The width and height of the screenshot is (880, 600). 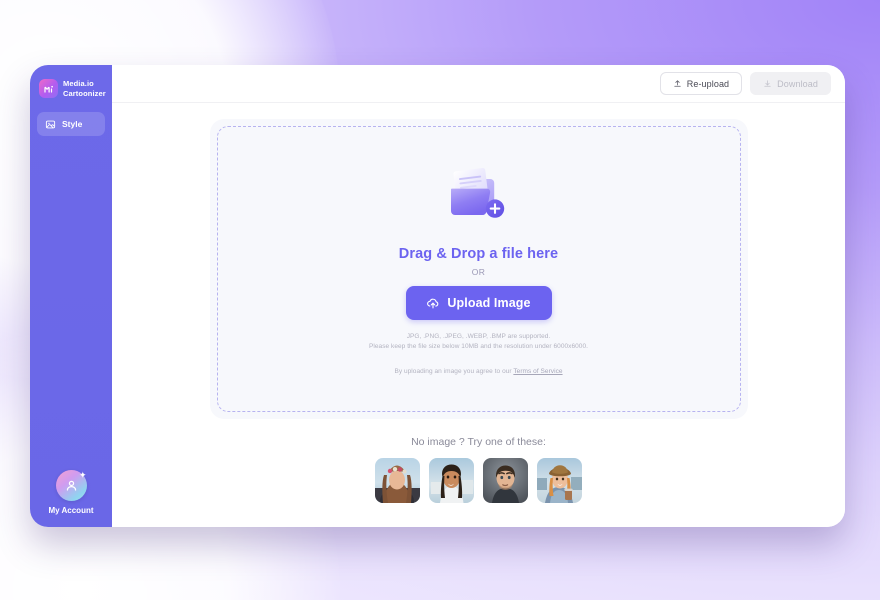 What do you see at coordinates (71, 485) in the screenshot?
I see `user-avatar-icon: ✦` at bounding box center [71, 485].